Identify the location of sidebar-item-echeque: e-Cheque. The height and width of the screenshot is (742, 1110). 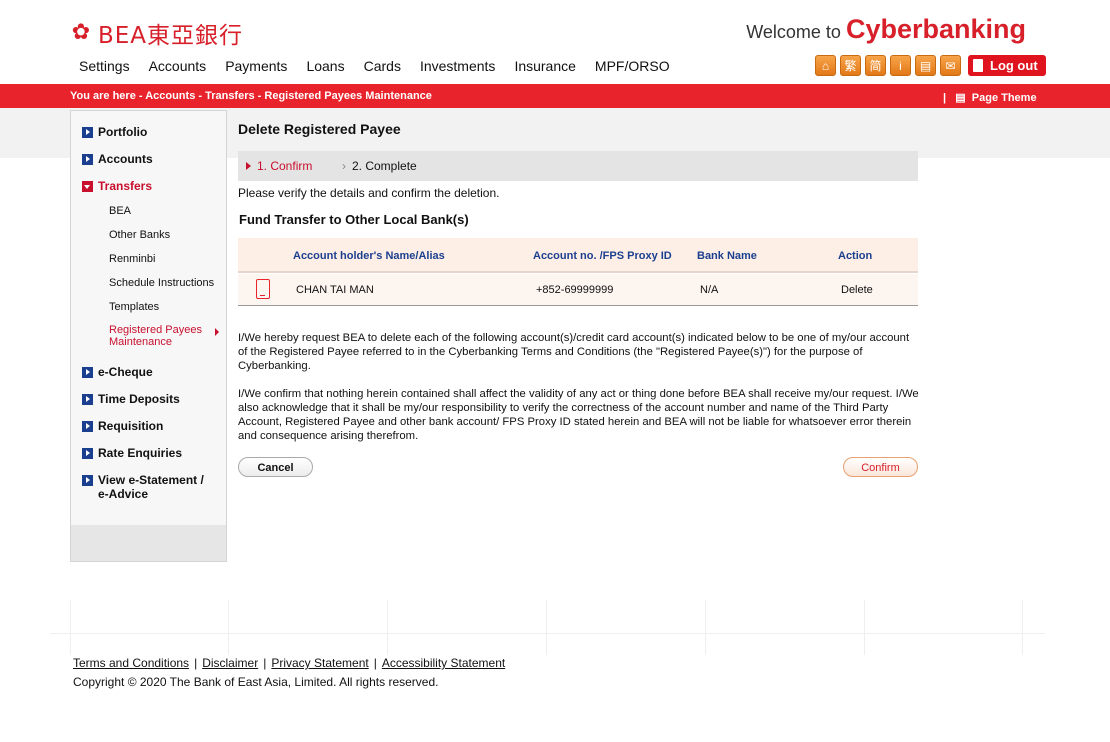
(117, 372).